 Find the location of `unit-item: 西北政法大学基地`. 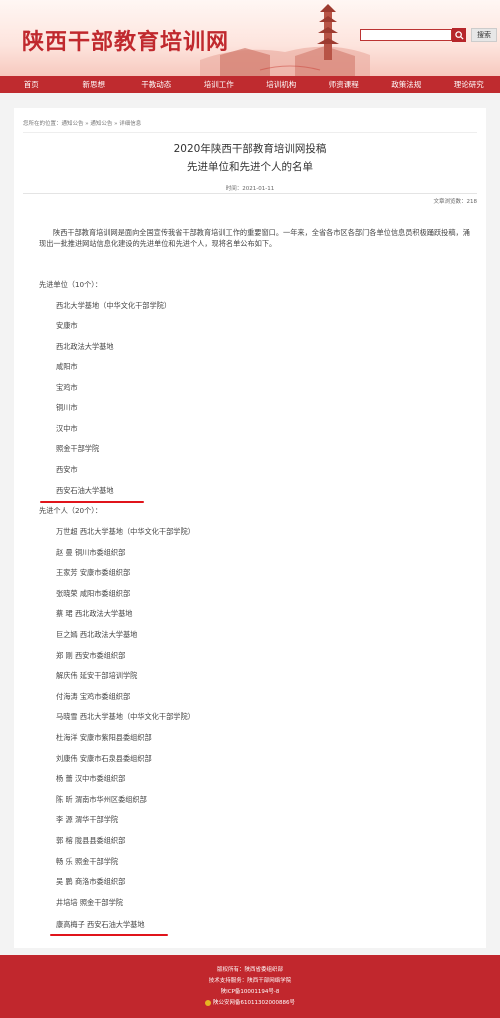

unit-item: 西北政法大学基地 is located at coordinates (85, 346).